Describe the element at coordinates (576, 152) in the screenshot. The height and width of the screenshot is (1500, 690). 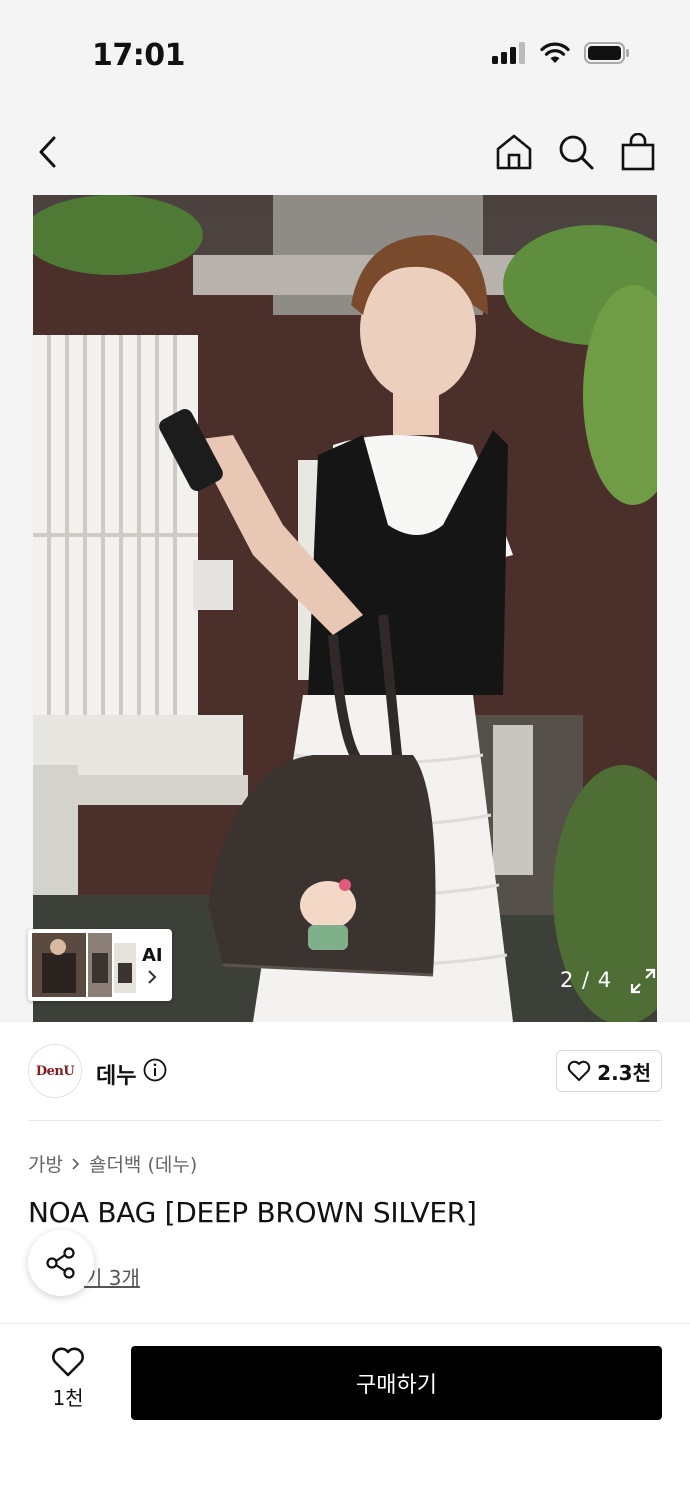
I see `search-icon` at that location.